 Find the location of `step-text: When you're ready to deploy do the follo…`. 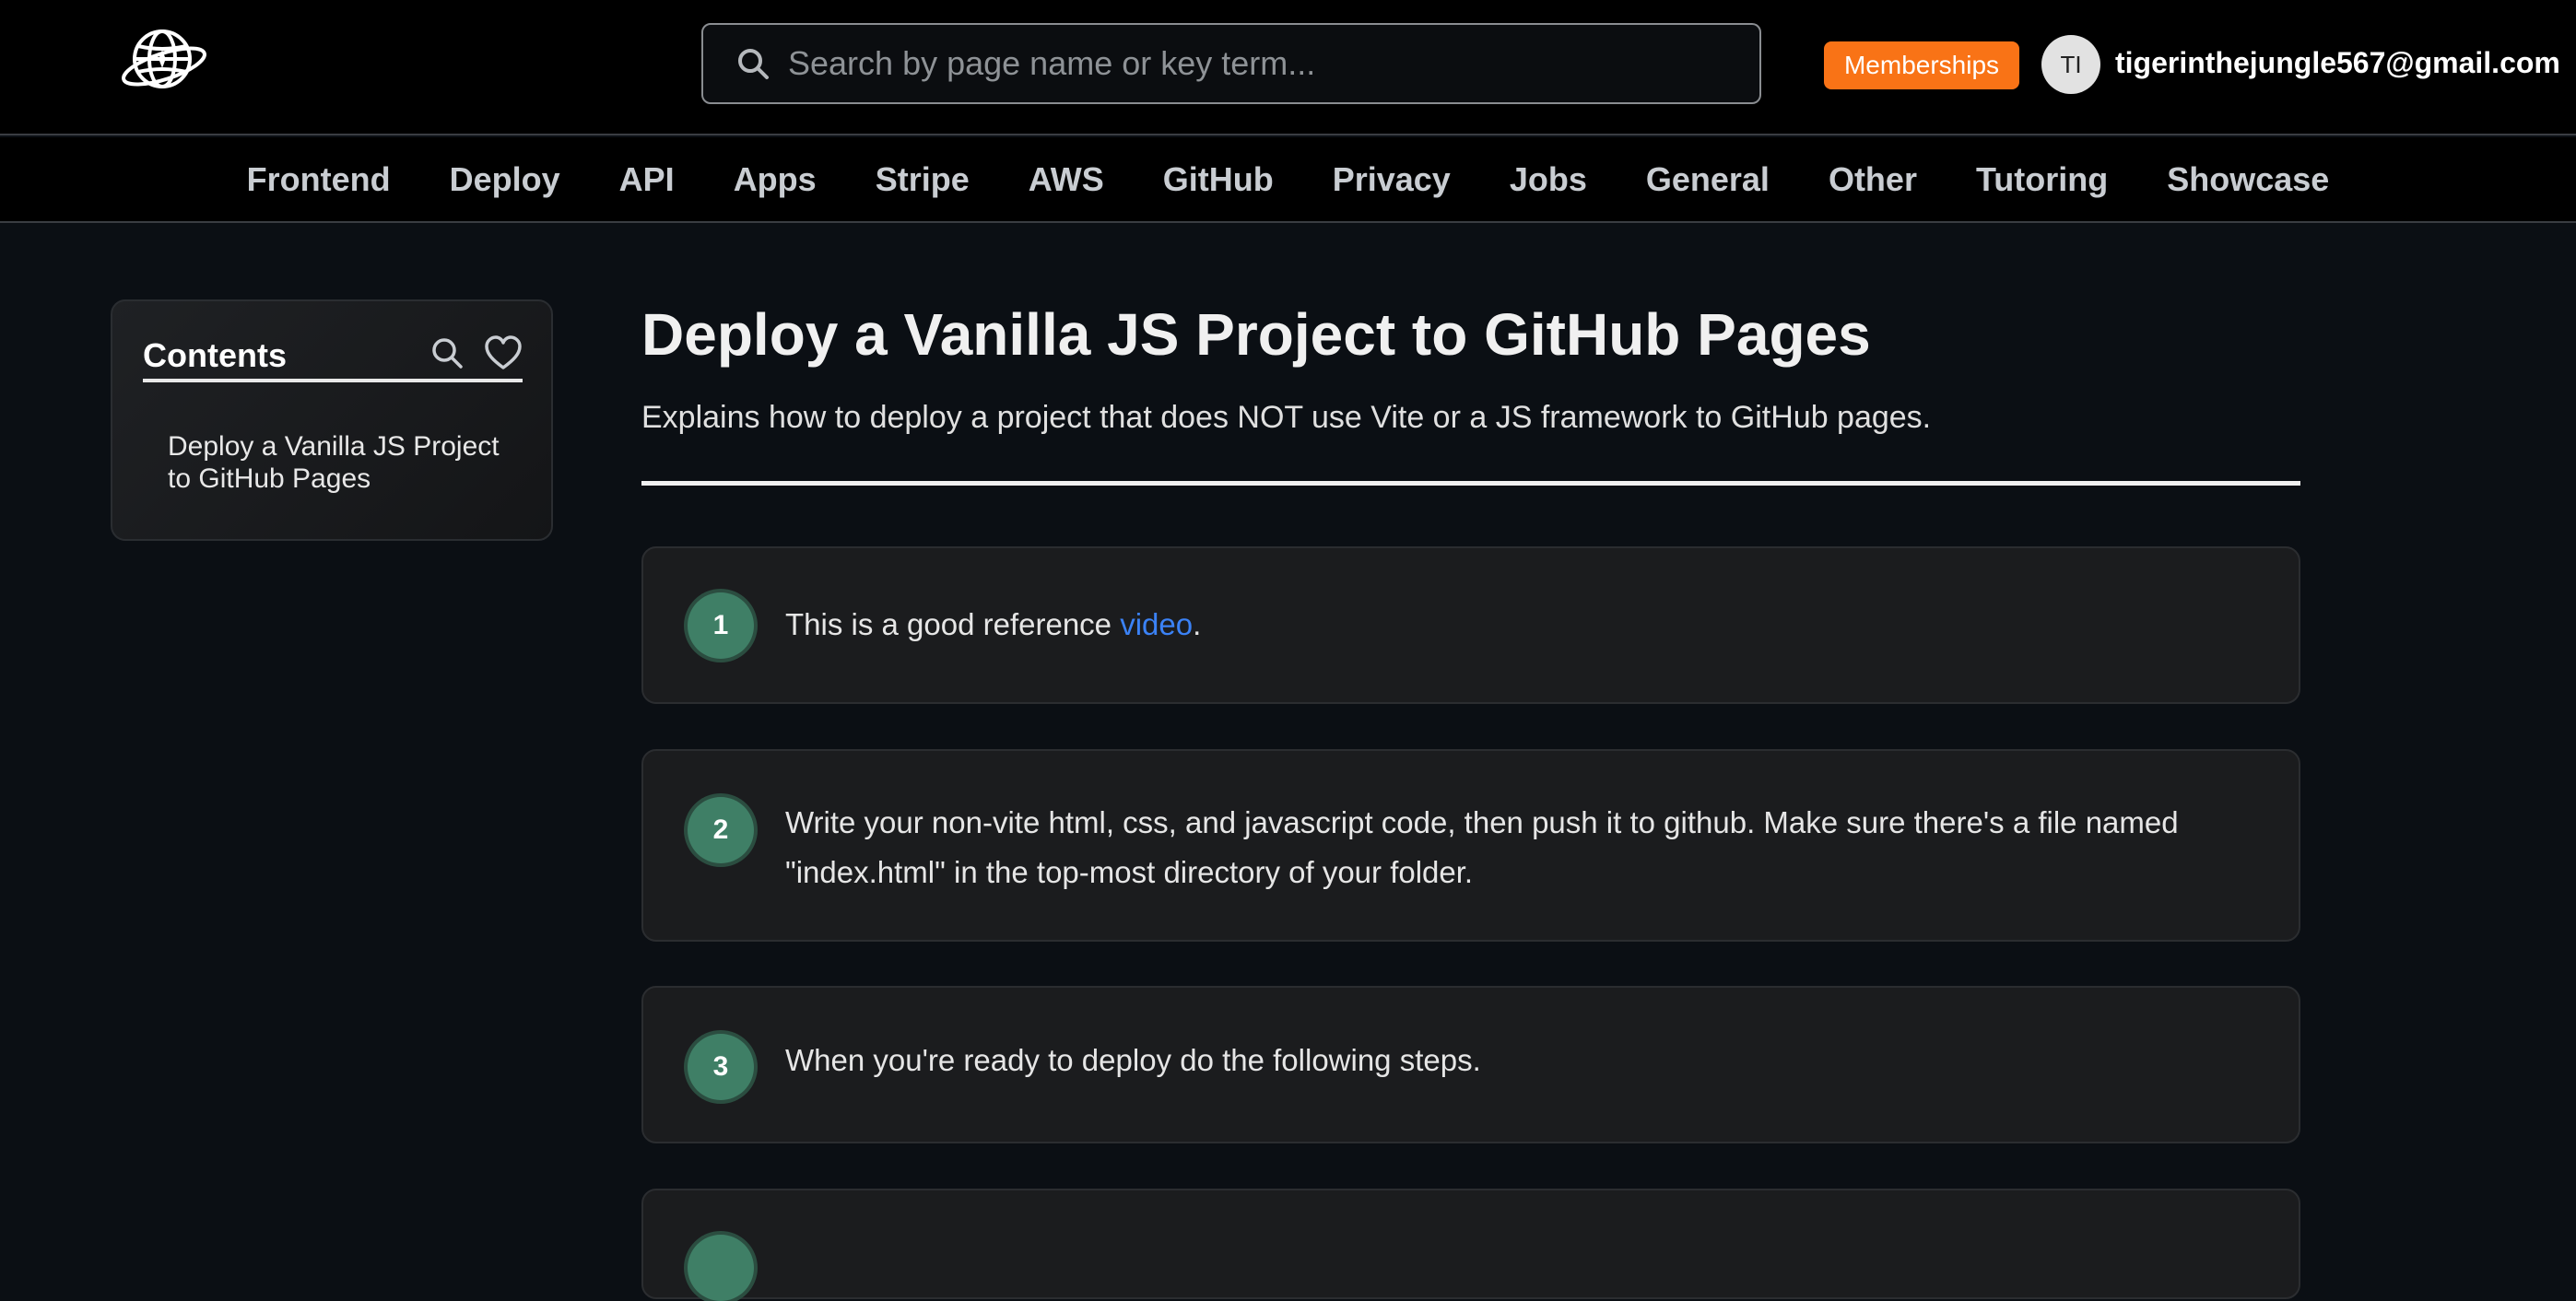

step-text: When you're ready to deploy do the follo… is located at coordinates (1133, 1060).